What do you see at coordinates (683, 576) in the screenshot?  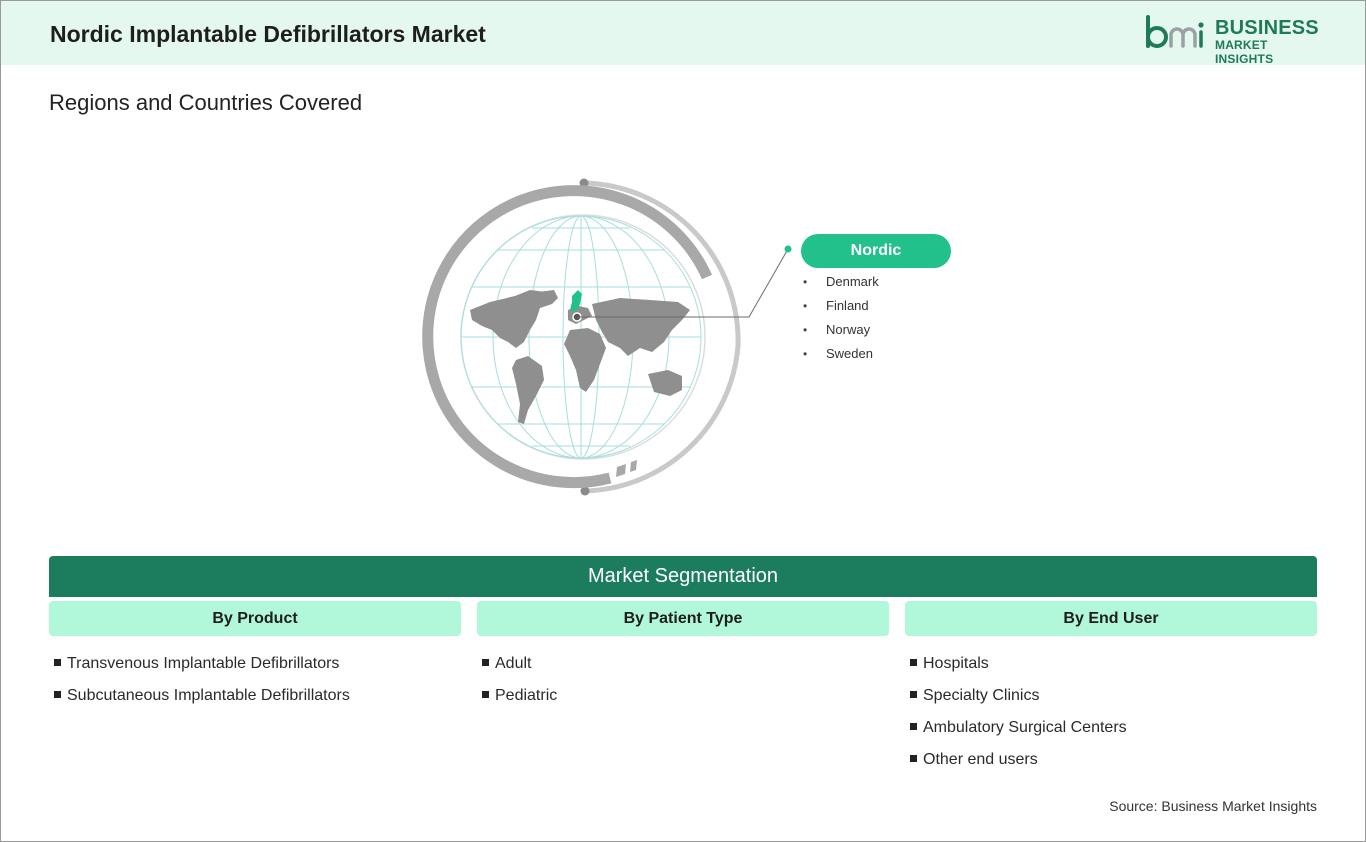 I see `market-segmentation-bar: Market Segmentation` at bounding box center [683, 576].